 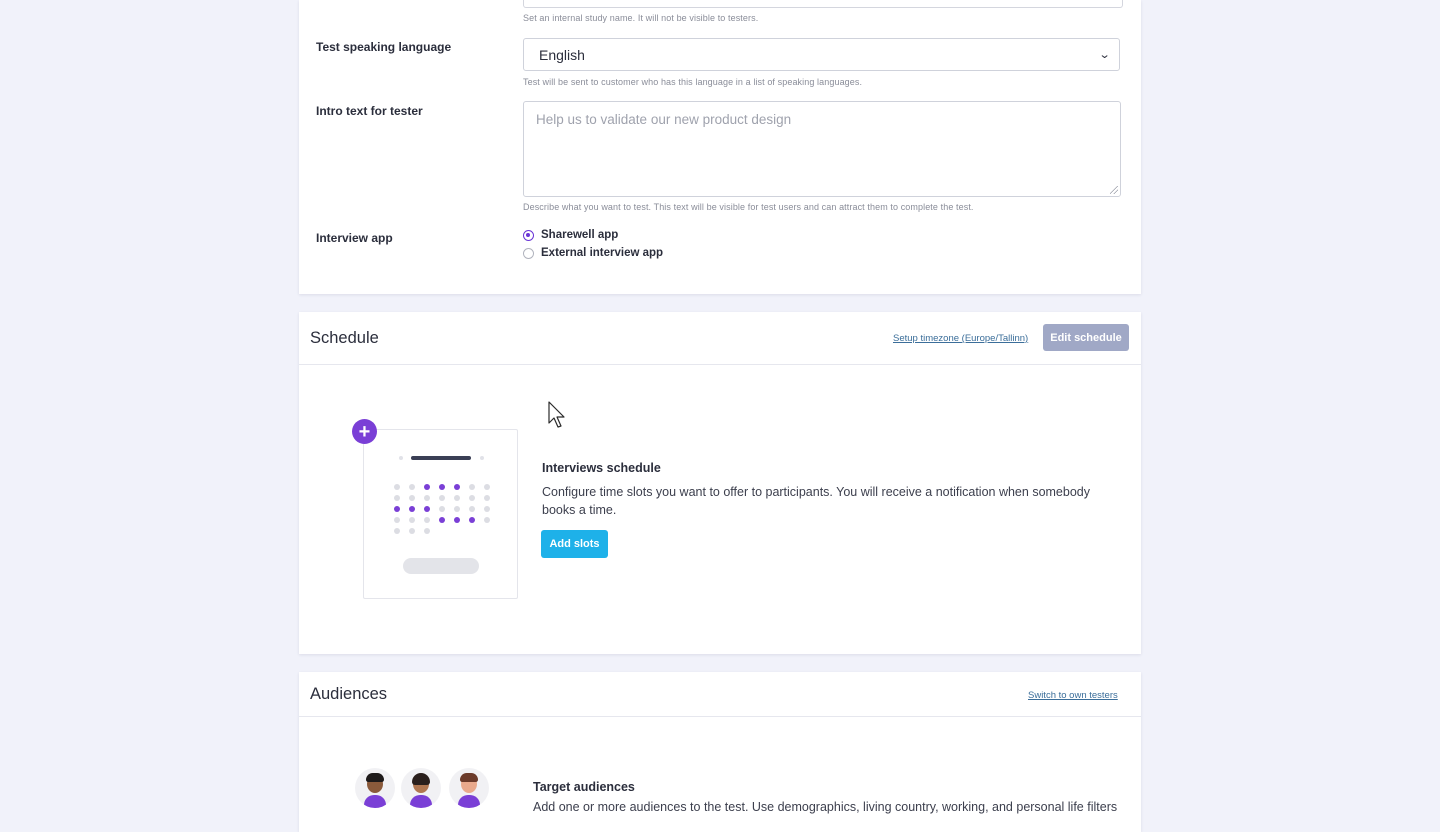 I want to click on audiences-header: Audiences Switch to own testers, so click(x=720, y=694).